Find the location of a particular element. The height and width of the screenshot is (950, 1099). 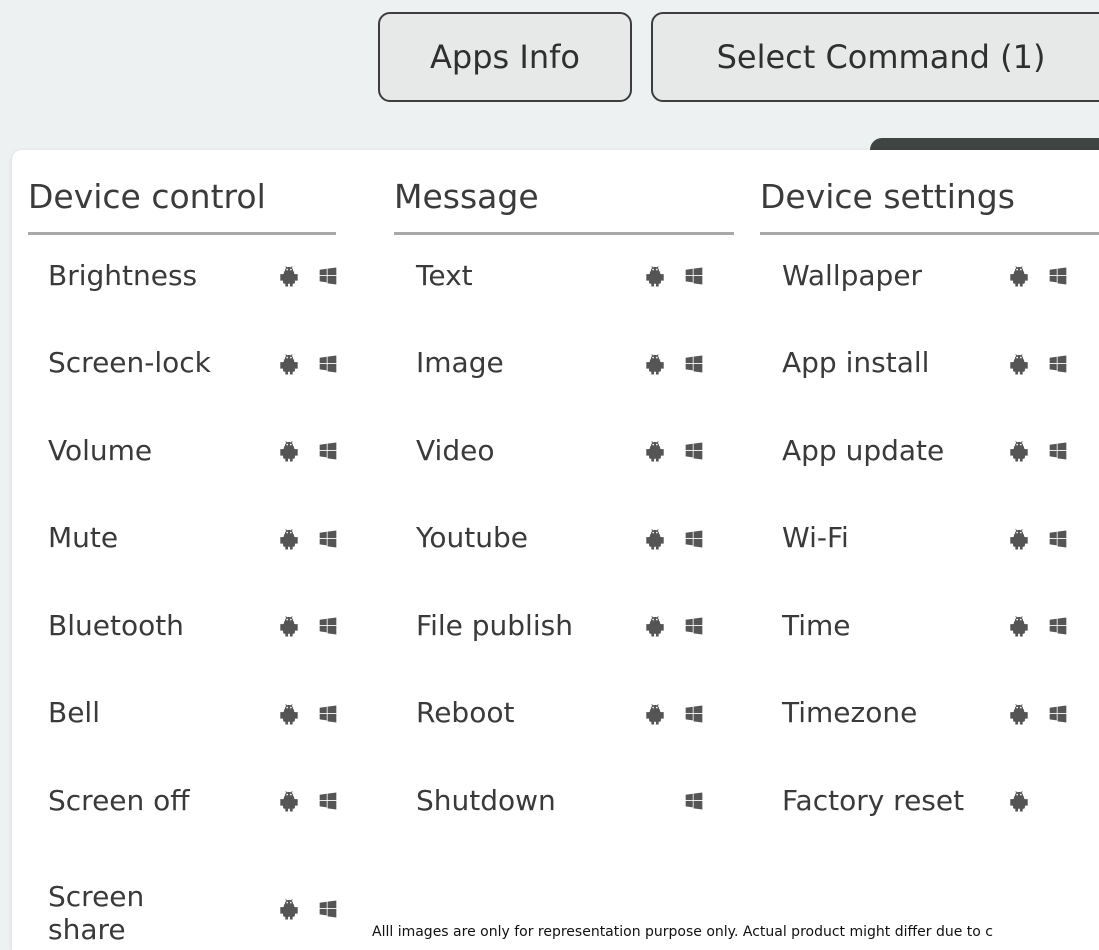

command-item: Factory reset is located at coordinates (873, 801).